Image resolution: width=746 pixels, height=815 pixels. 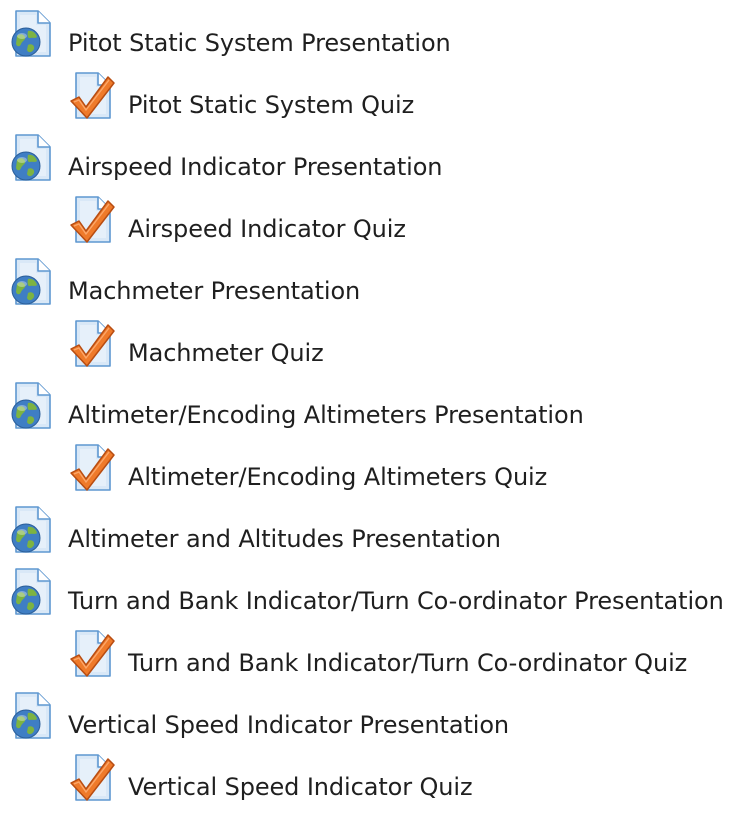 I want to click on activity-label: Machmeter Quiz, so click(x=226, y=353).